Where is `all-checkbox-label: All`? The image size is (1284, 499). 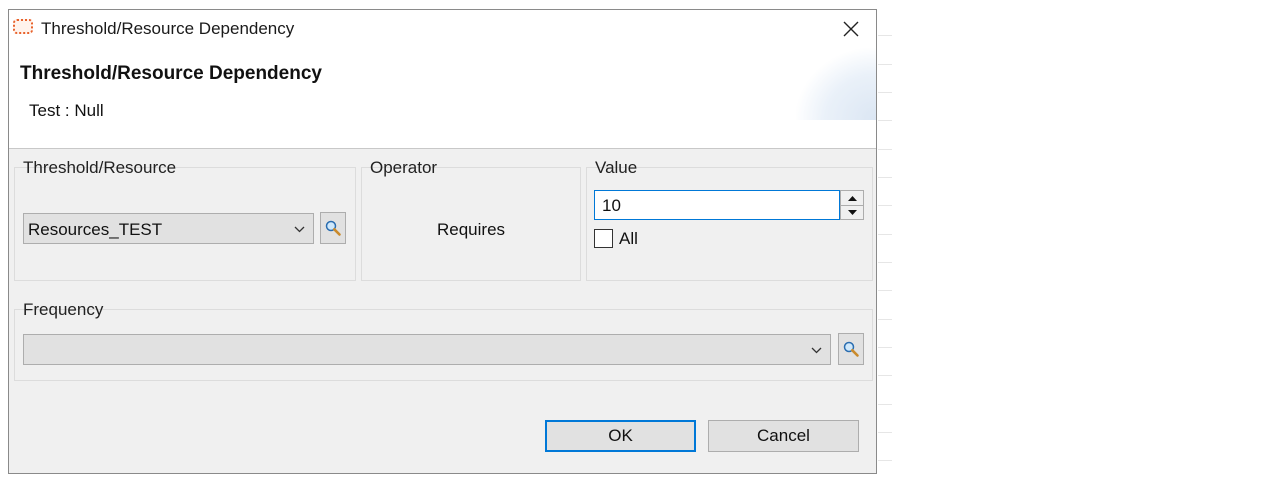
all-checkbox-label: All is located at coordinates (628, 239).